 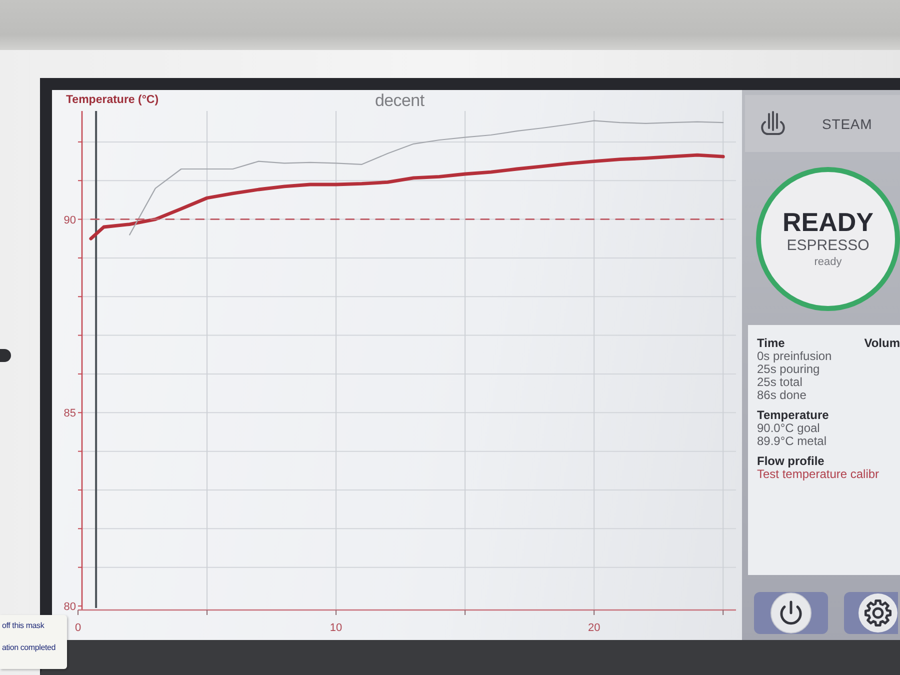 I want to click on section-heading: Time, so click(x=771, y=343).